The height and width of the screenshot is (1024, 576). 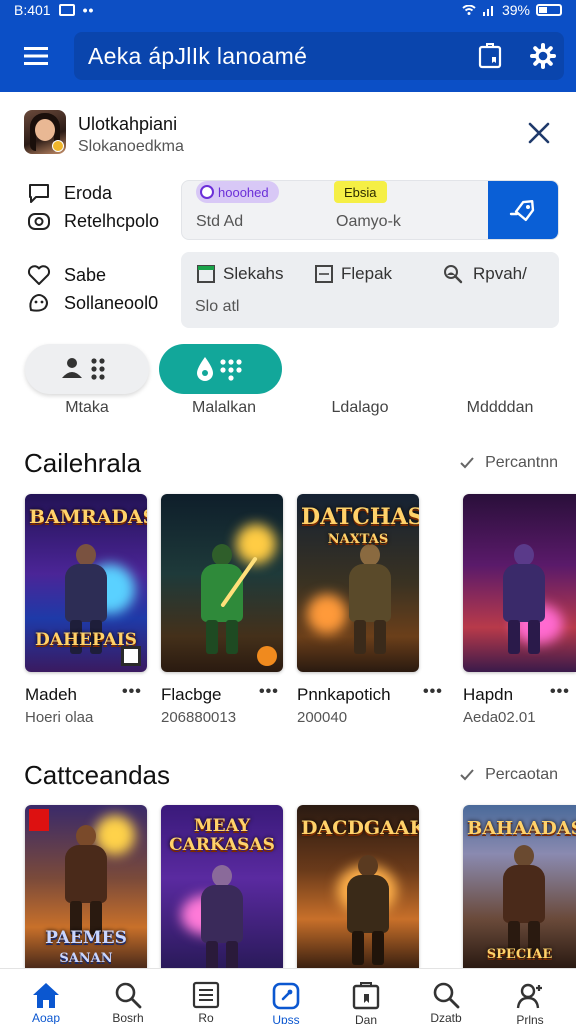 What do you see at coordinates (111, 302) in the screenshot?
I see `info-label: Sollaneool0` at bounding box center [111, 302].